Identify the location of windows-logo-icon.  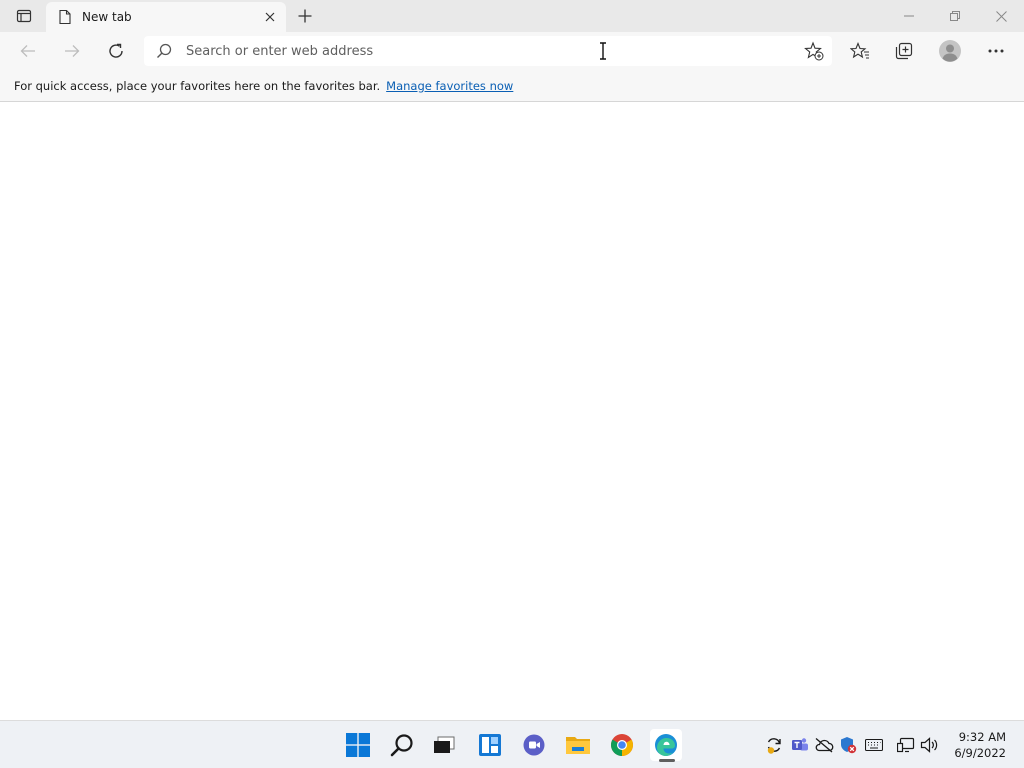
(358, 745).